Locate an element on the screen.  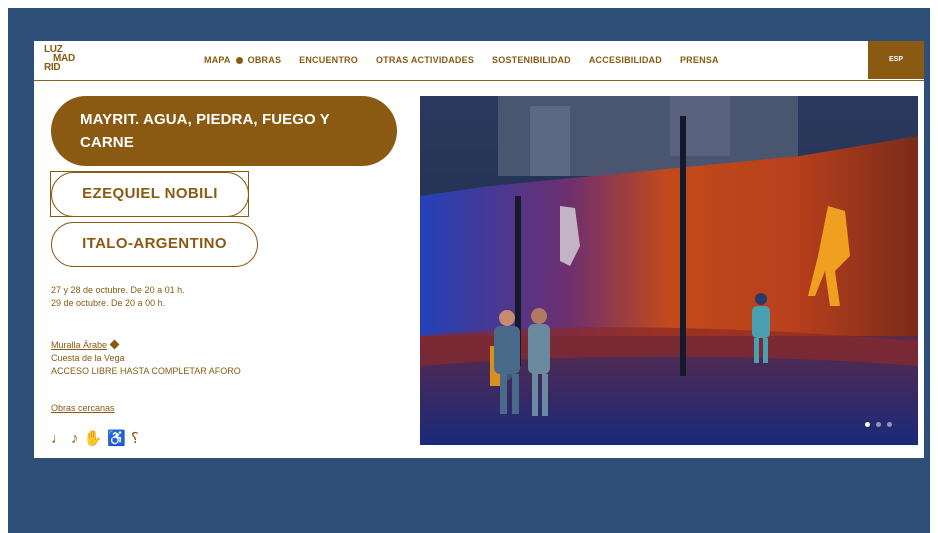
hearing-loop-icon: ♩ is located at coordinates (58, 438).